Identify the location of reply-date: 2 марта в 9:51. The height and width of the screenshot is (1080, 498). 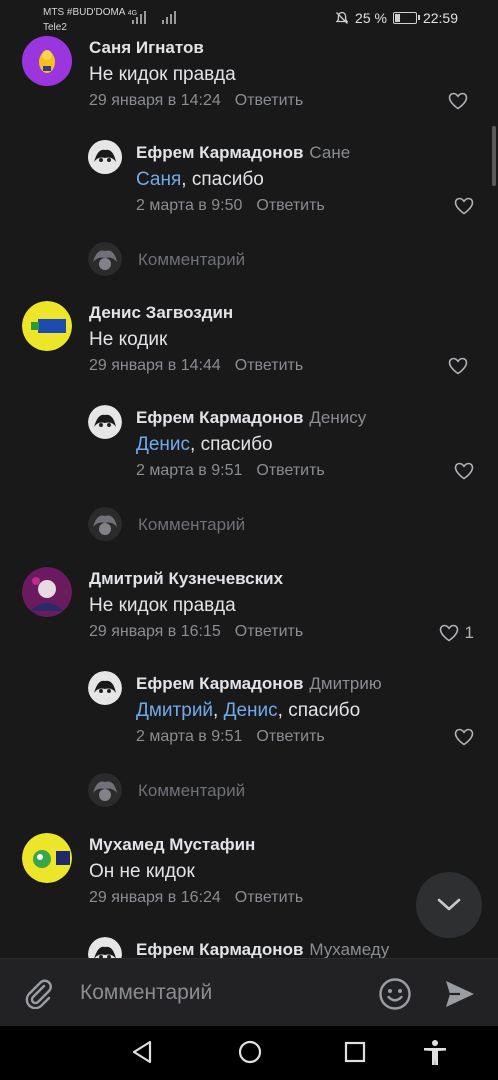
(189, 470).